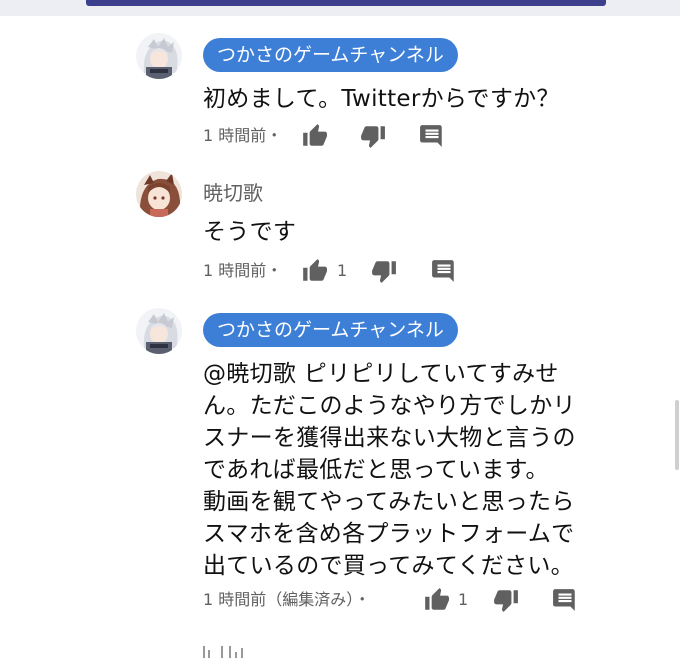  What do you see at coordinates (381, 374) in the screenshot?
I see `comment-text-line: @暁切歌 ピリピリしていてすみせ` at bounding box center [381, 374].